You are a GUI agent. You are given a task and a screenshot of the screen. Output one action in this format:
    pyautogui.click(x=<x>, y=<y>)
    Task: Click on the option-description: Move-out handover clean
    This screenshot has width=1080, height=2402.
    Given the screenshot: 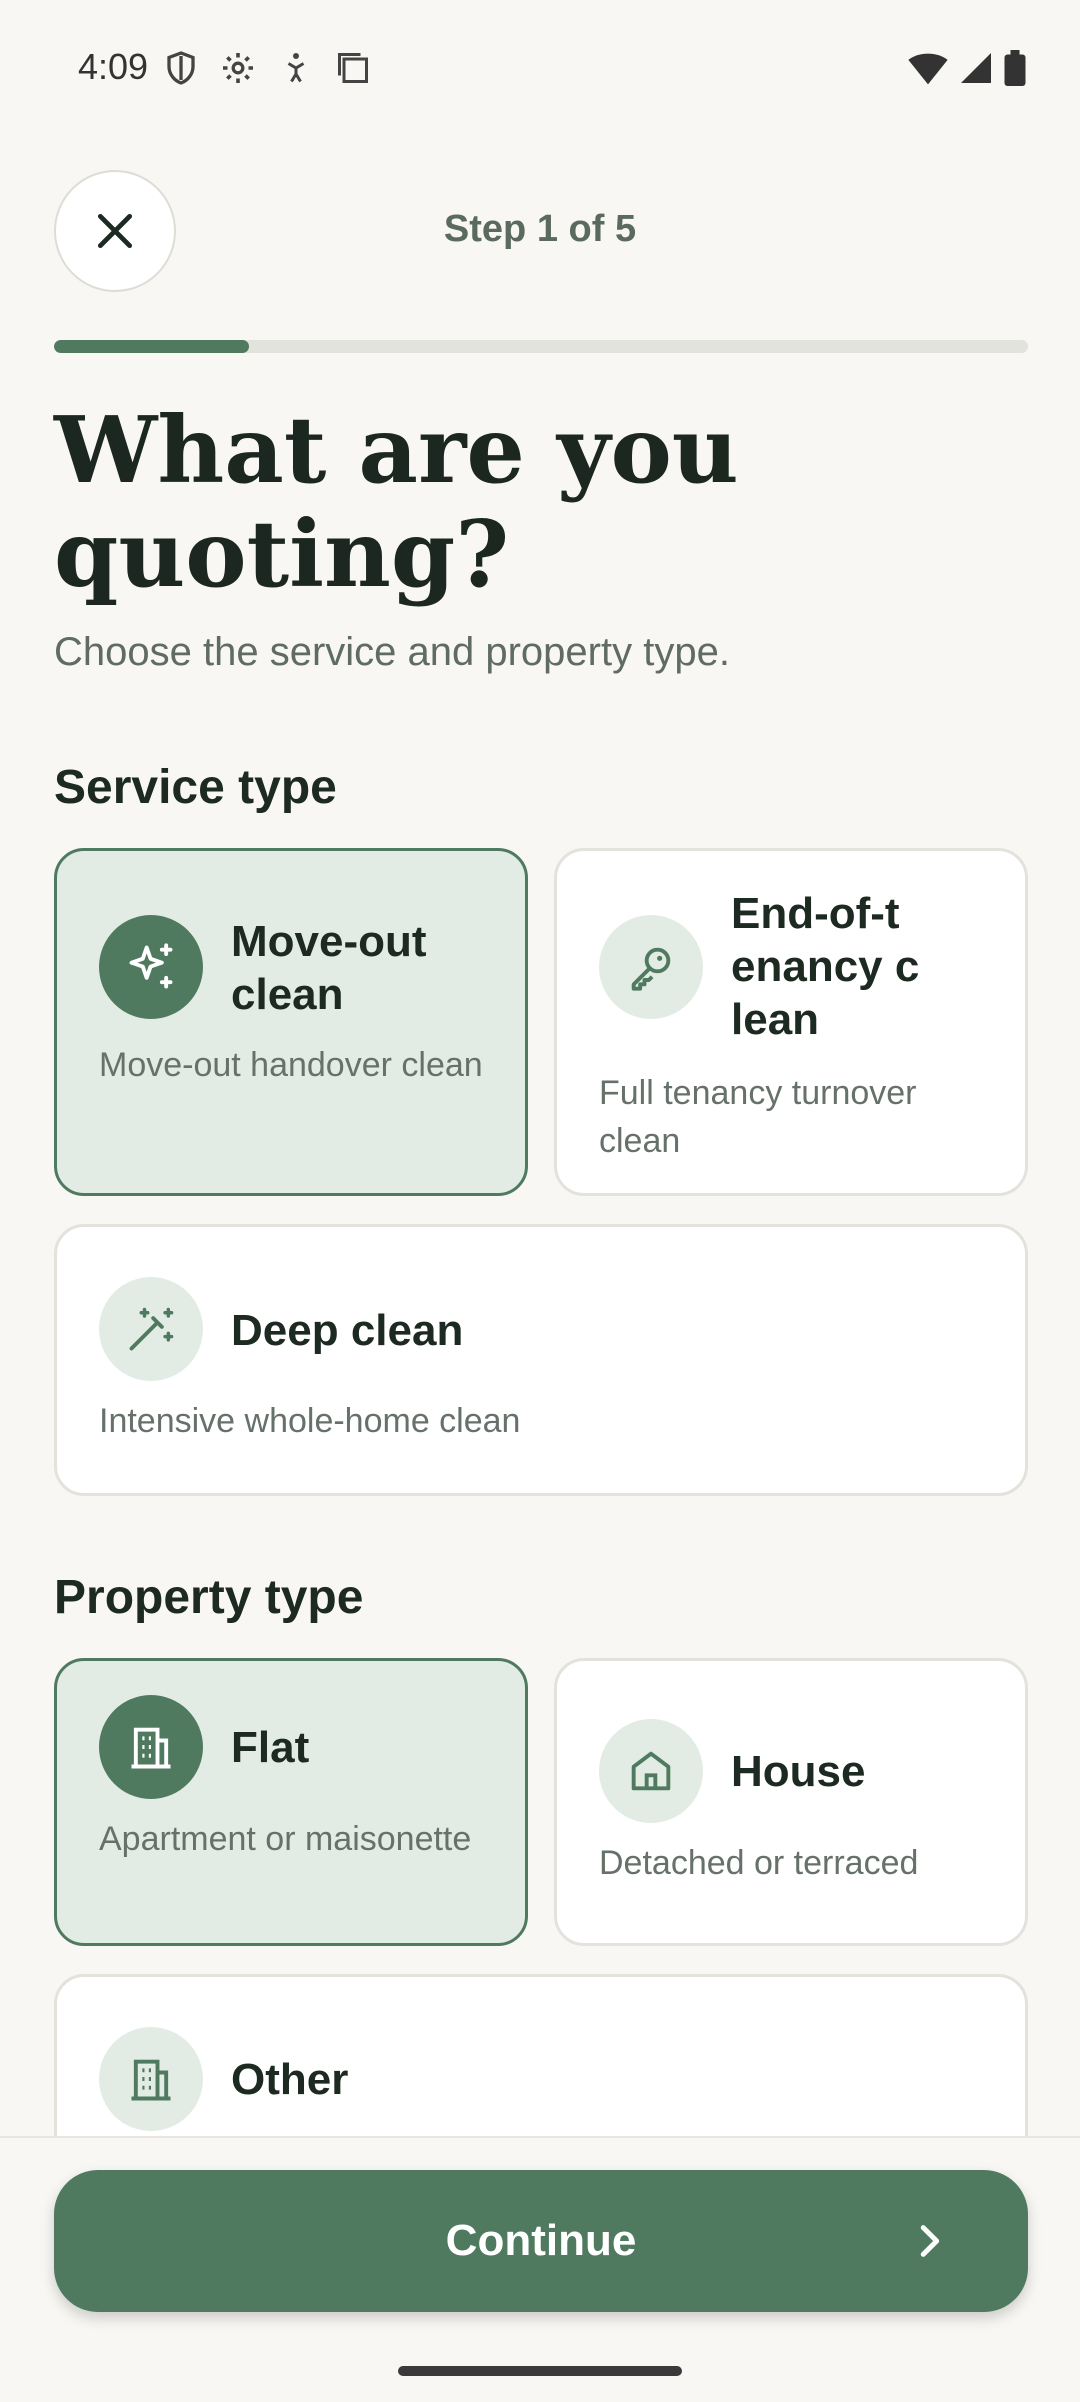 What is the action you would take?
    pyautogui.click(x=291, y=1065)
    